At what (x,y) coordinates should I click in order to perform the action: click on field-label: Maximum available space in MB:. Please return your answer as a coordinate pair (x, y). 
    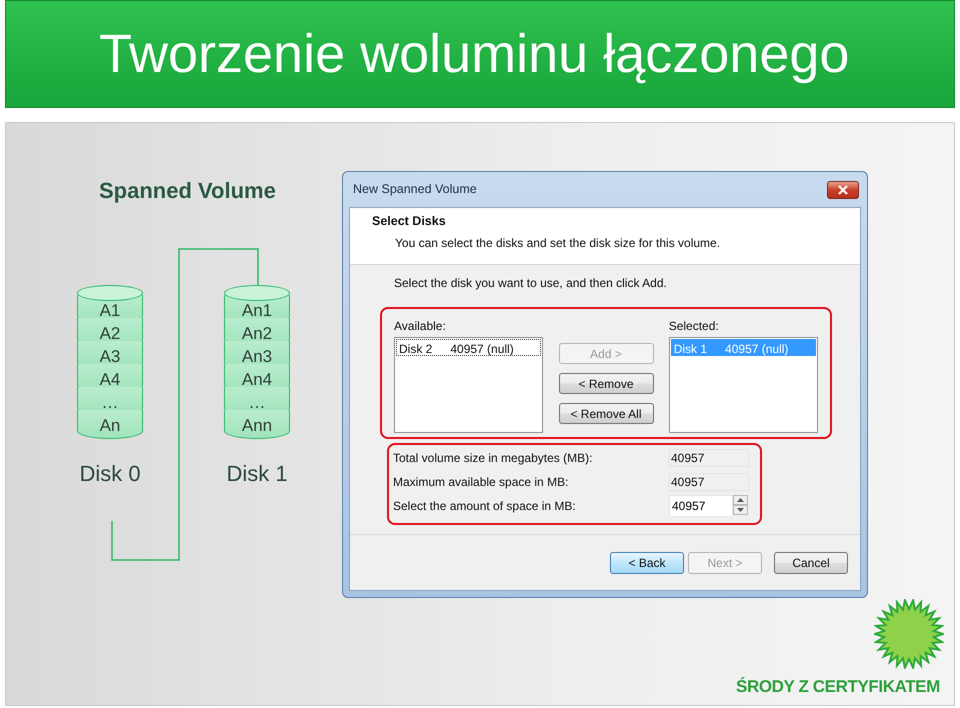
    Looking at the image, I should click on (481, 482).